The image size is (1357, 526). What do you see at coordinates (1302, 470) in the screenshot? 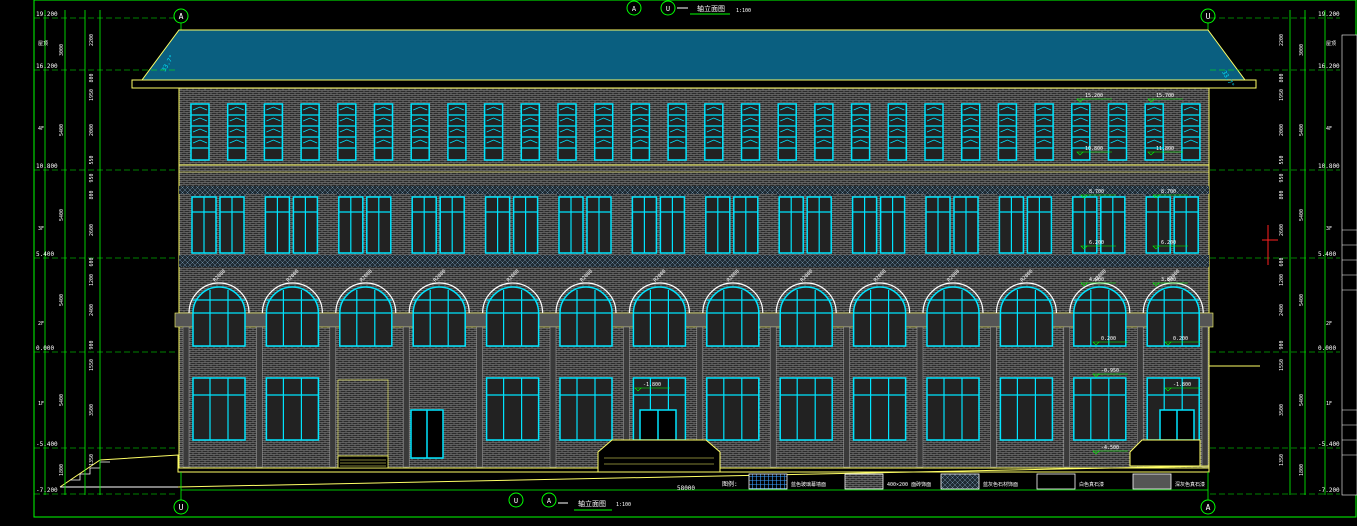
I see `dim-text: 1800` at bounding box center [1302, 470].